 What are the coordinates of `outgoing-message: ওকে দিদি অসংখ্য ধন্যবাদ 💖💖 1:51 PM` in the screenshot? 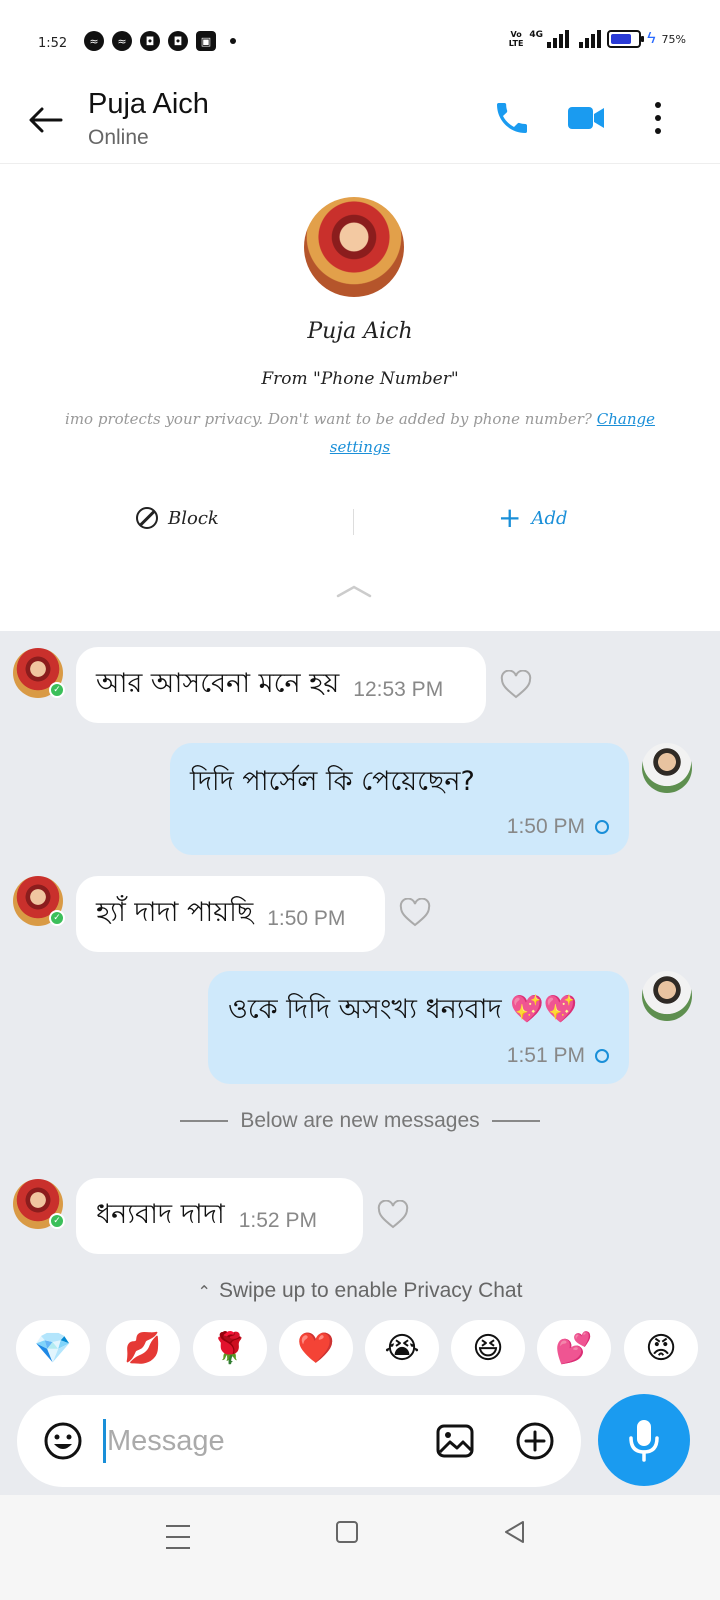 It's located at (418, 1027).